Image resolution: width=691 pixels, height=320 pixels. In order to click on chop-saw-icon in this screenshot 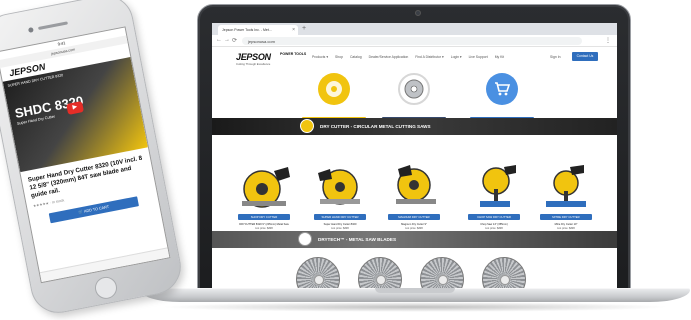, I will do `click(498, 186)`.